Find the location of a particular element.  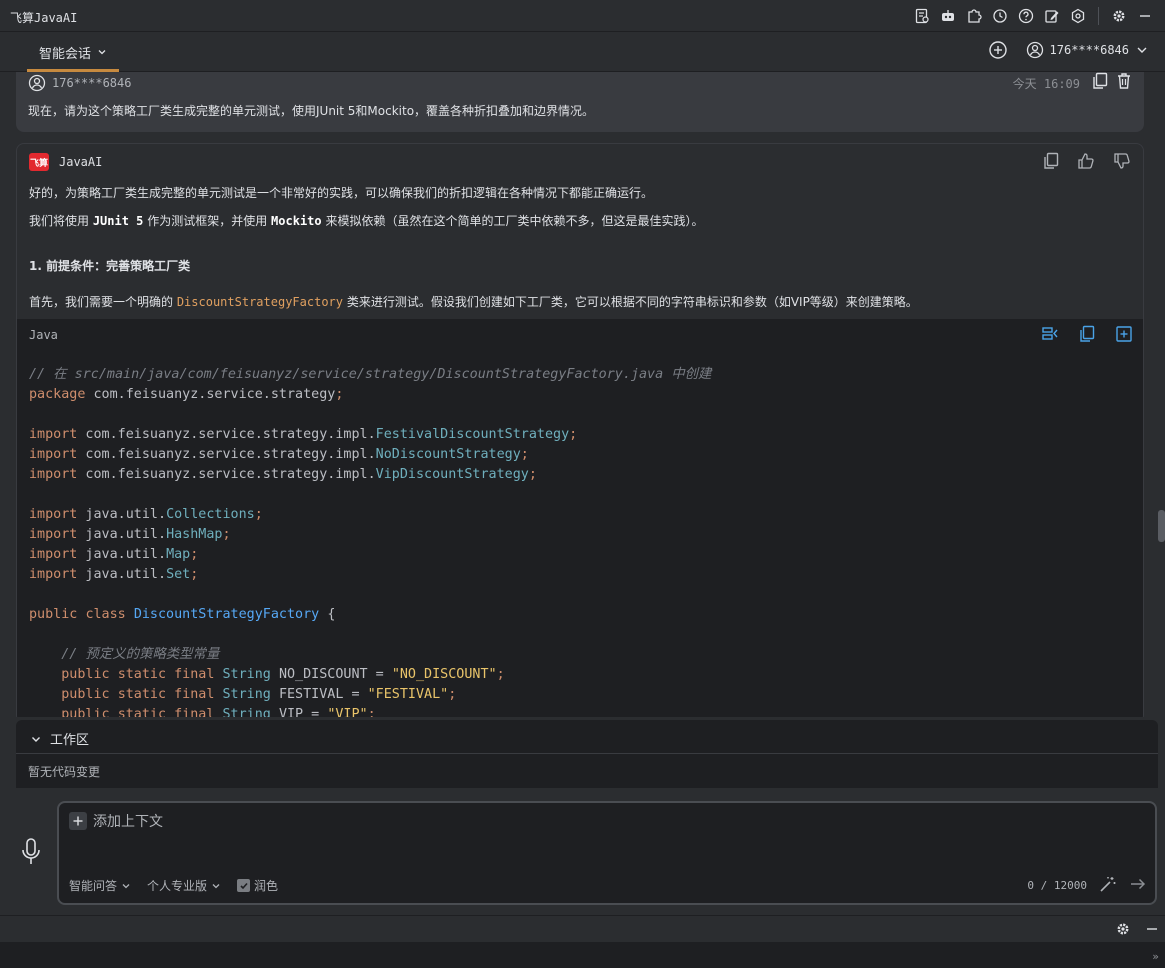

bottom-tool-icons is located at coordinates (1137, 929).